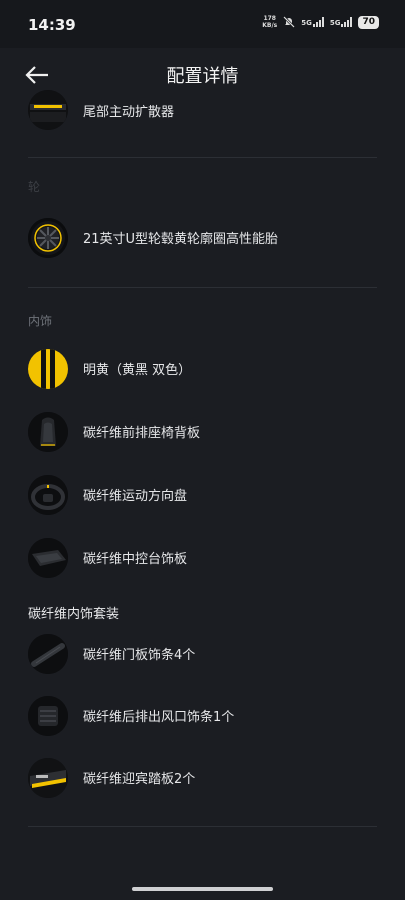 The image size is (405, 900). What do you see at coordinates (139, 779) in the screenshot?
I see `item-label: 碳纤维迎宾踏板2个` at bounding box center [139, 779].